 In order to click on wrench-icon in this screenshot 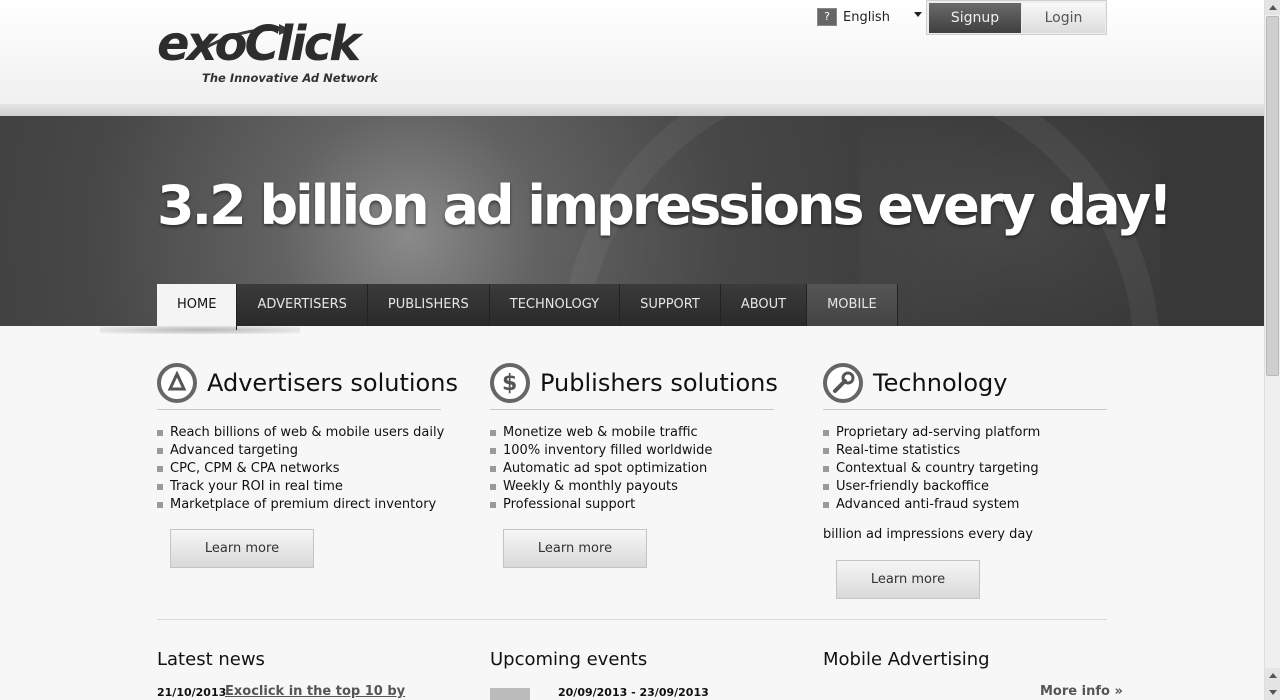, I will do `click(843, 383)`.